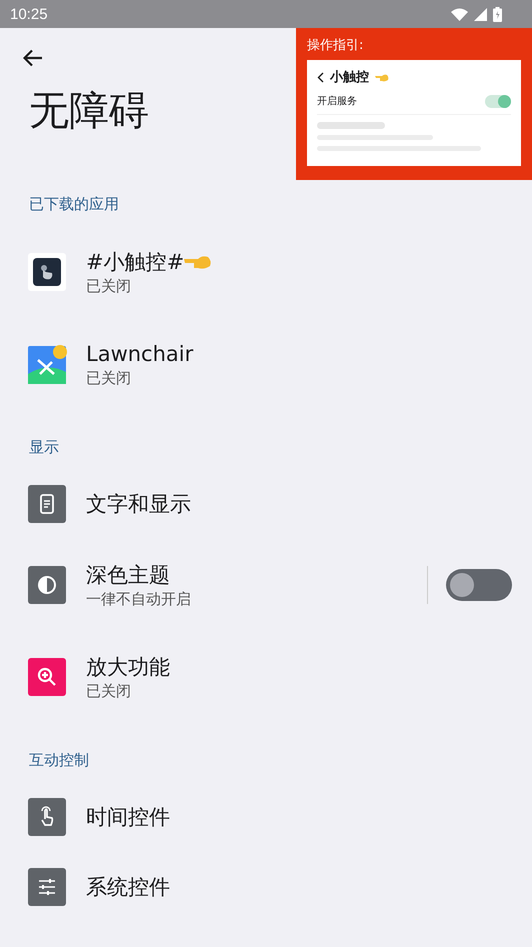 This screenshot has height=947, width=532. Describe the element at coordinates (266, 272) in the screenshot. I see `settings-item: #小触控# 已关闭` at that location.